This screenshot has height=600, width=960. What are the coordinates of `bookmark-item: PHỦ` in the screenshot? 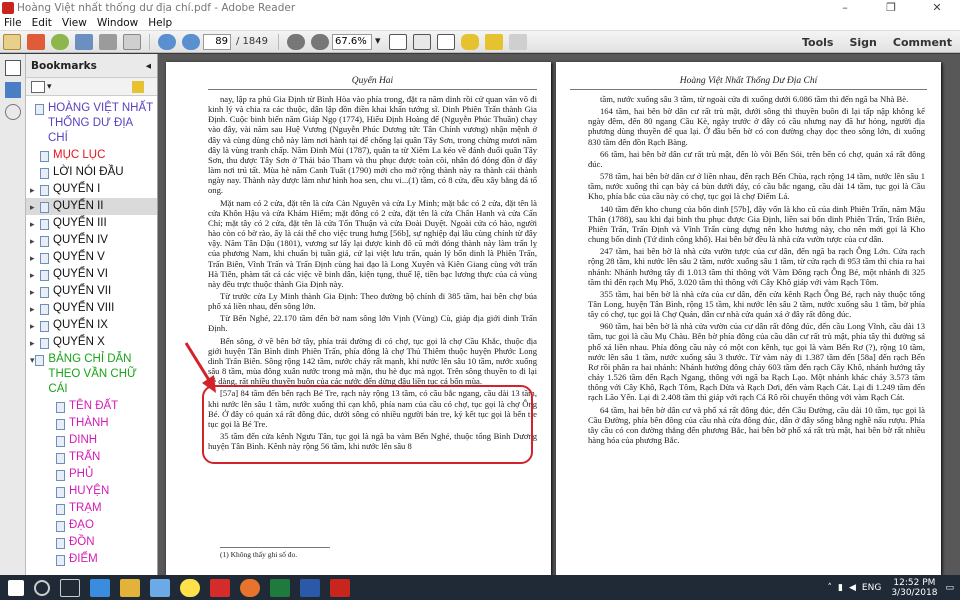 It's located at (91, 474).